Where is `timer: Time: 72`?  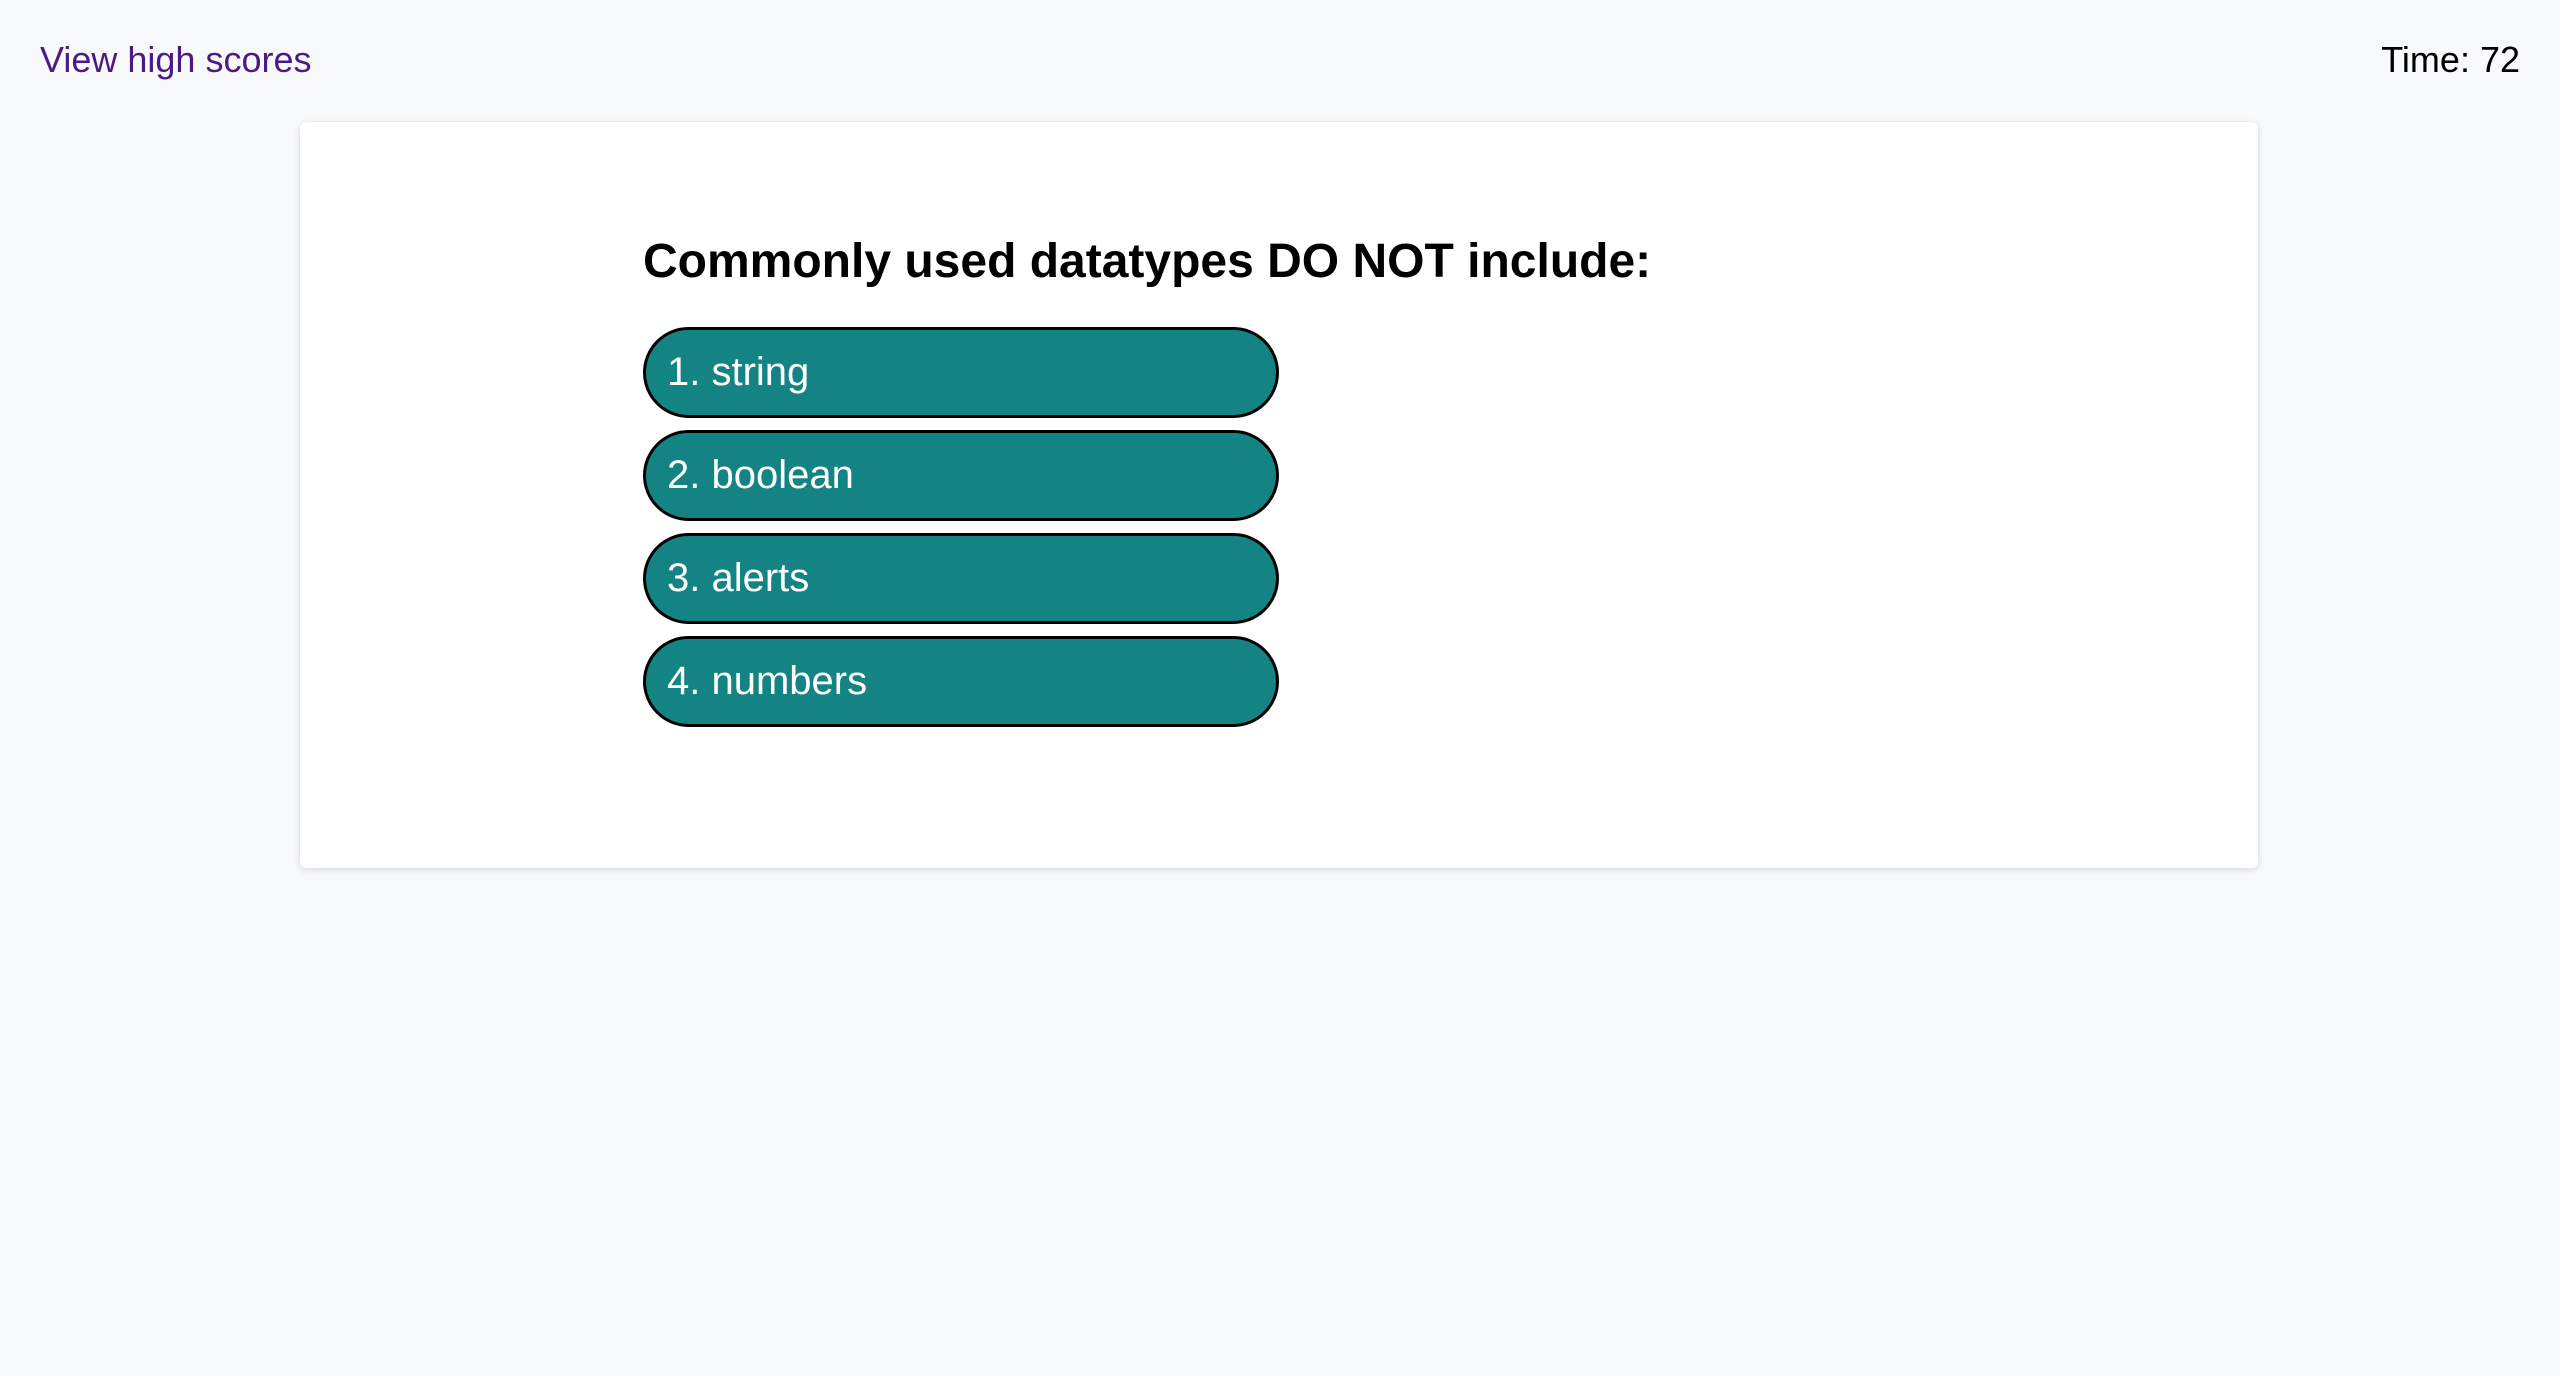 timer: Time: 72 is located at coordinates (2450, 60).